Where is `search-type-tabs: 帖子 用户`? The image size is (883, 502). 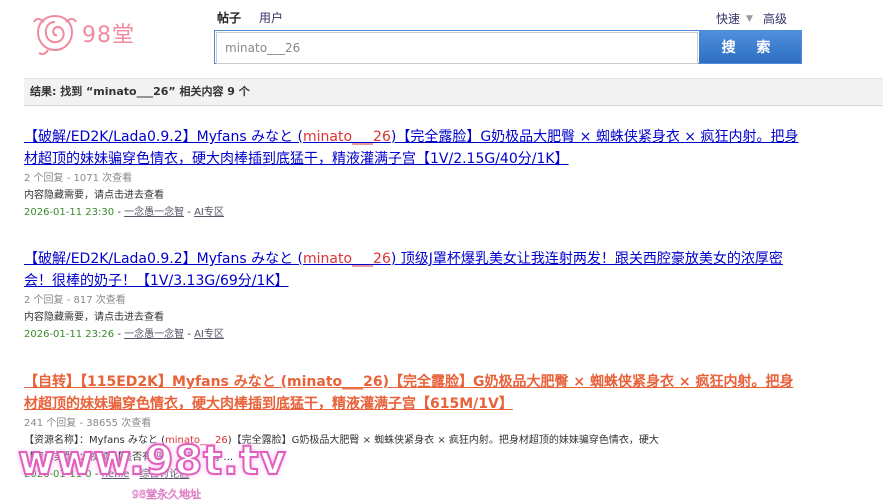
search-type-tabs: 帖子 用户 is located at coordinates (259, 17).